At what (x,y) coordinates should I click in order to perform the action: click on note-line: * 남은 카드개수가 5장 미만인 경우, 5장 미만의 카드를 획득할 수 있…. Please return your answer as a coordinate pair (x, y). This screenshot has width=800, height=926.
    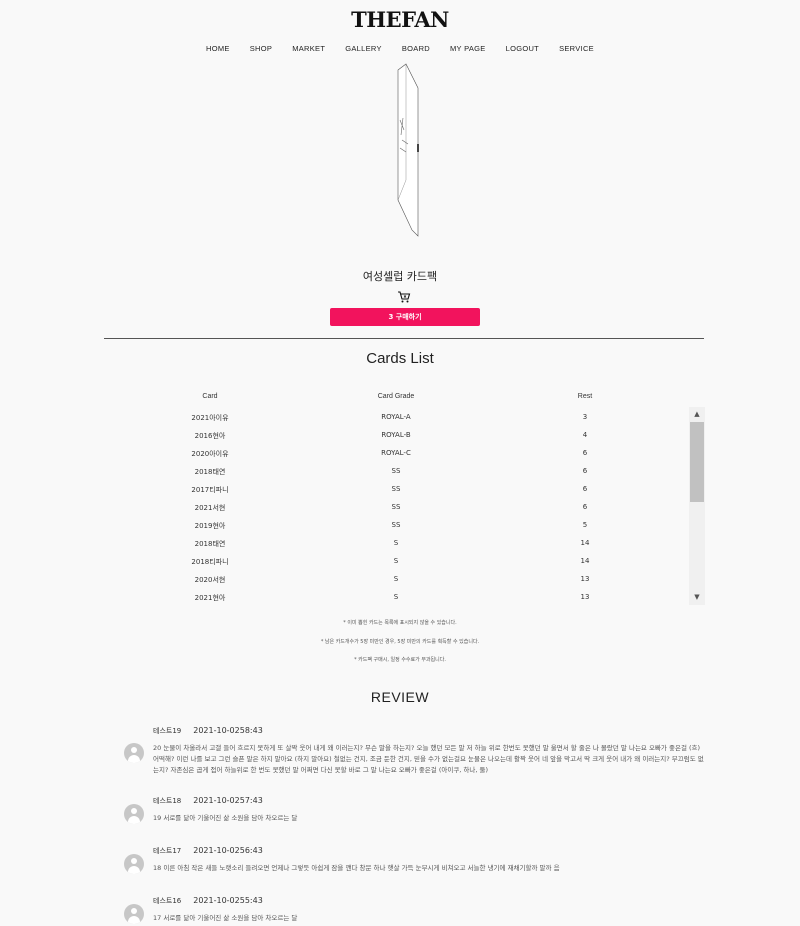
    Looking at the image, I should click on (400, 641).